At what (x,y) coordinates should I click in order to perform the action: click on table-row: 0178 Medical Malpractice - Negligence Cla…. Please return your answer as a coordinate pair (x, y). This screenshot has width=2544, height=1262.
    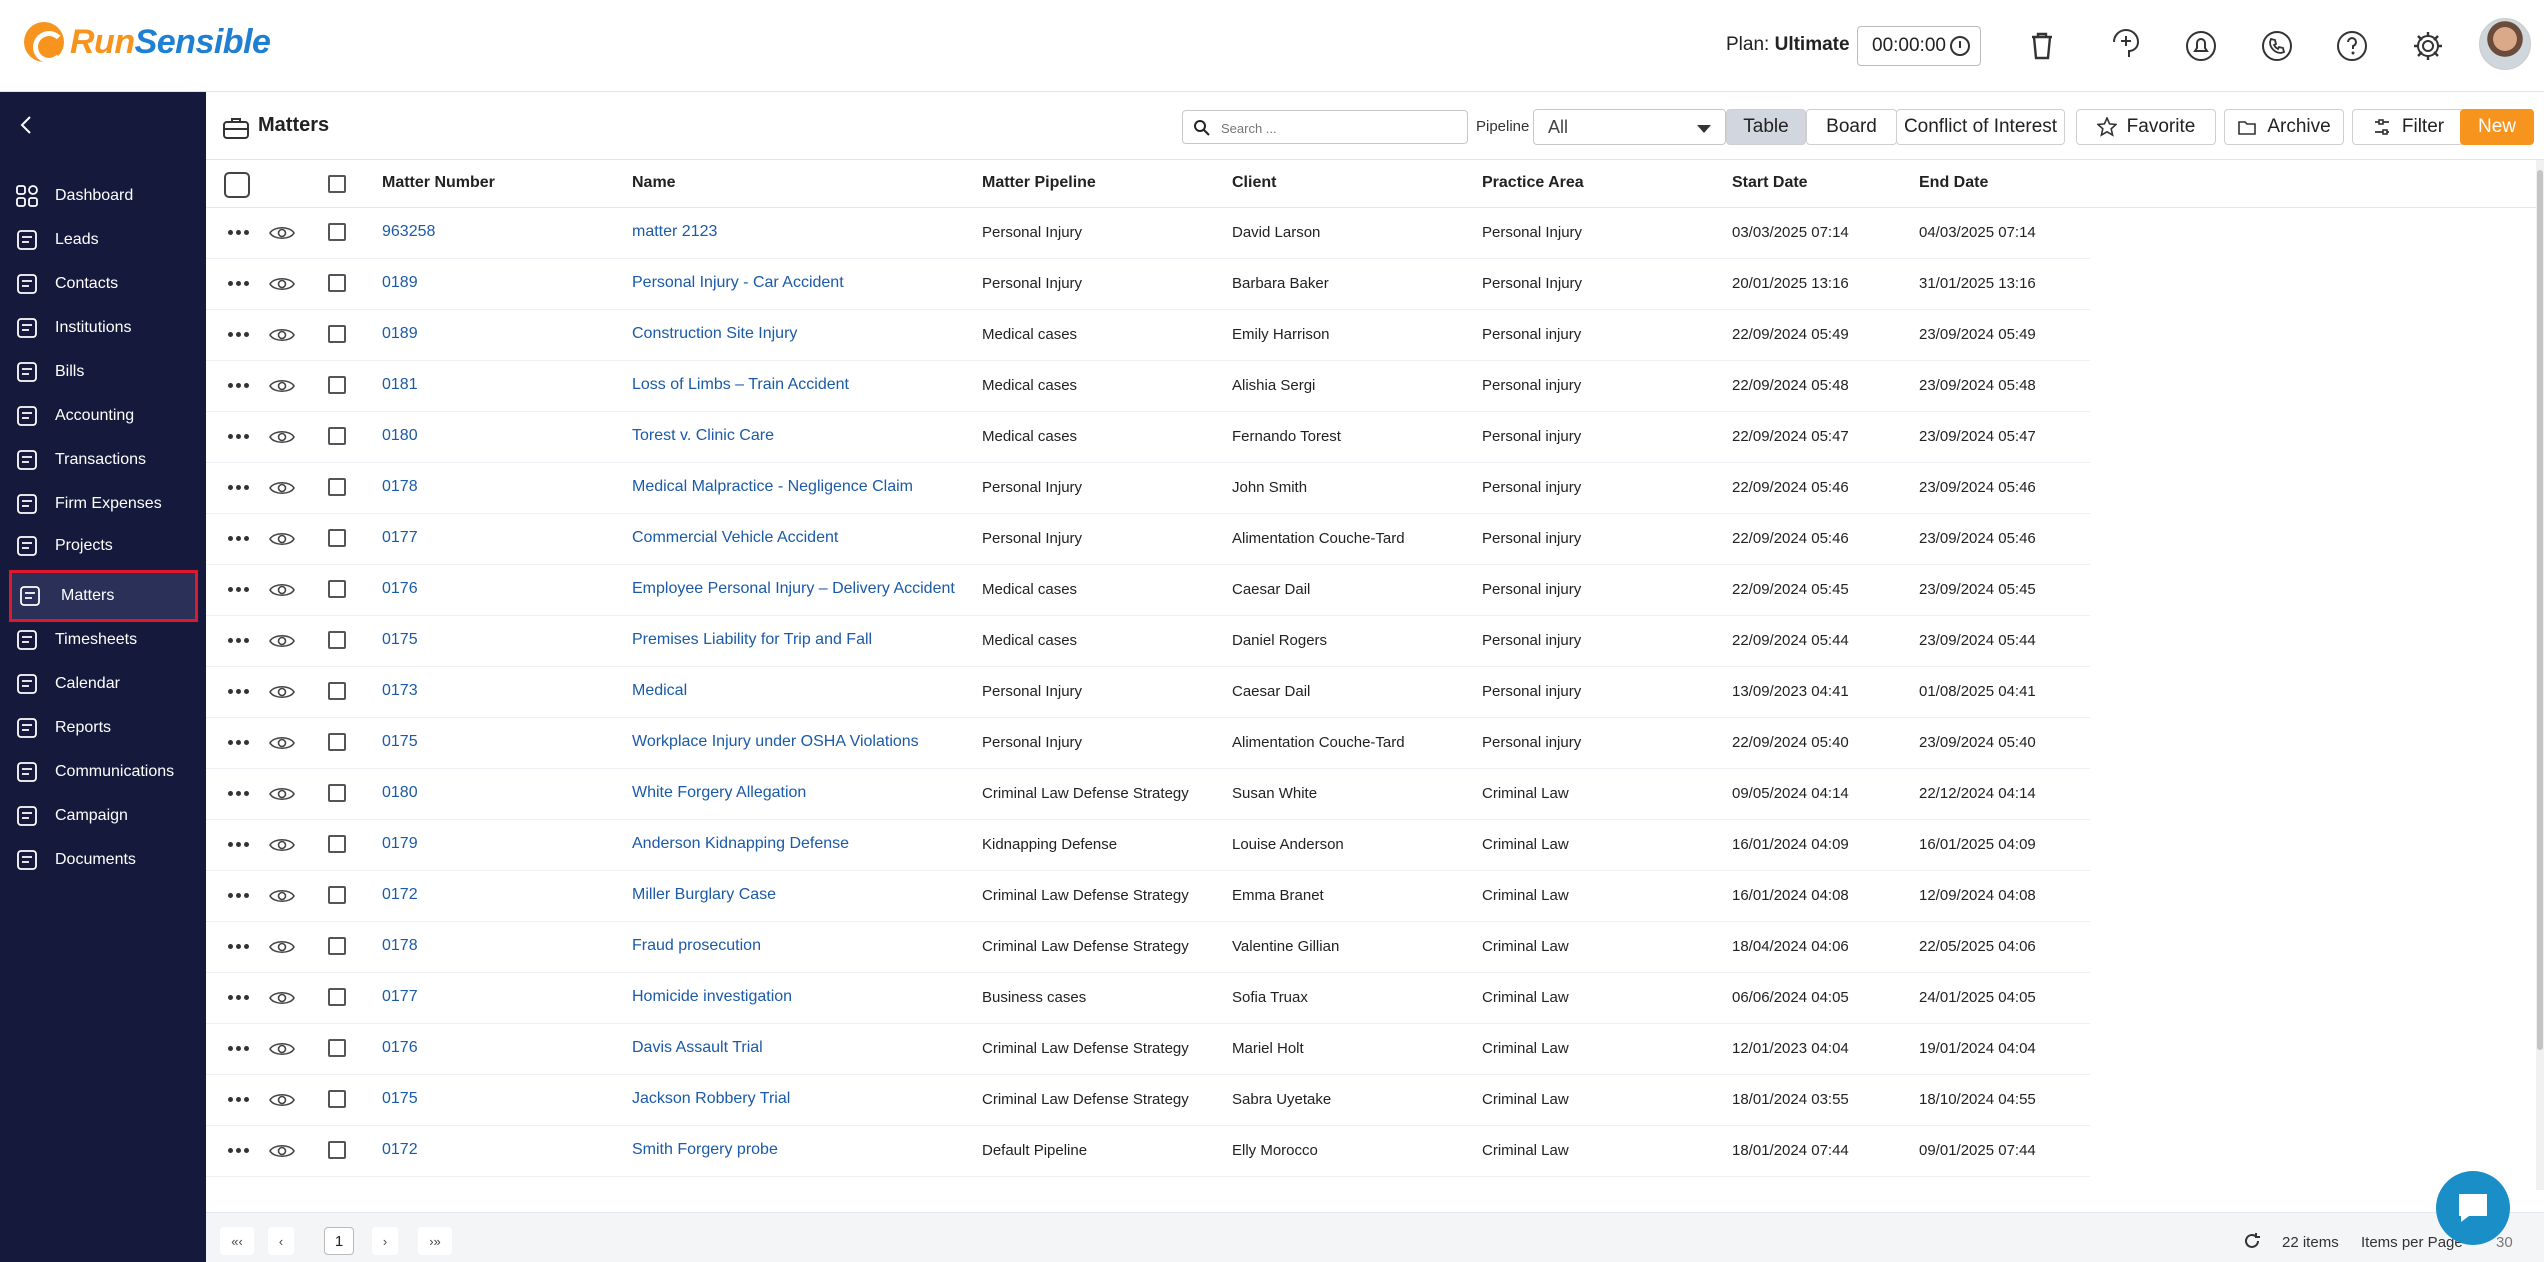
    Looking at the image, I should click on (1148, 488).